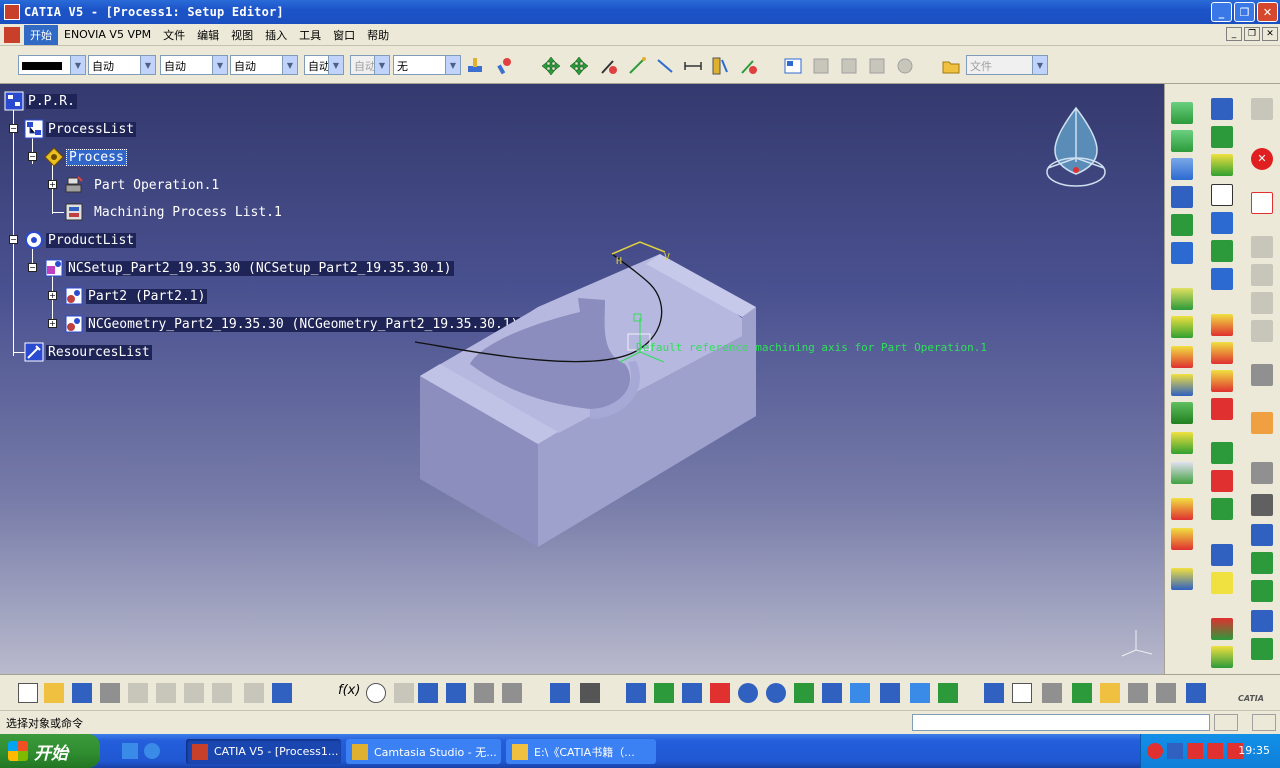 The width and height of the screenshot is (1280, 768). Describe the element at coordinates (1082, 693) in the screenshot. I see `solid-icon` at that location.